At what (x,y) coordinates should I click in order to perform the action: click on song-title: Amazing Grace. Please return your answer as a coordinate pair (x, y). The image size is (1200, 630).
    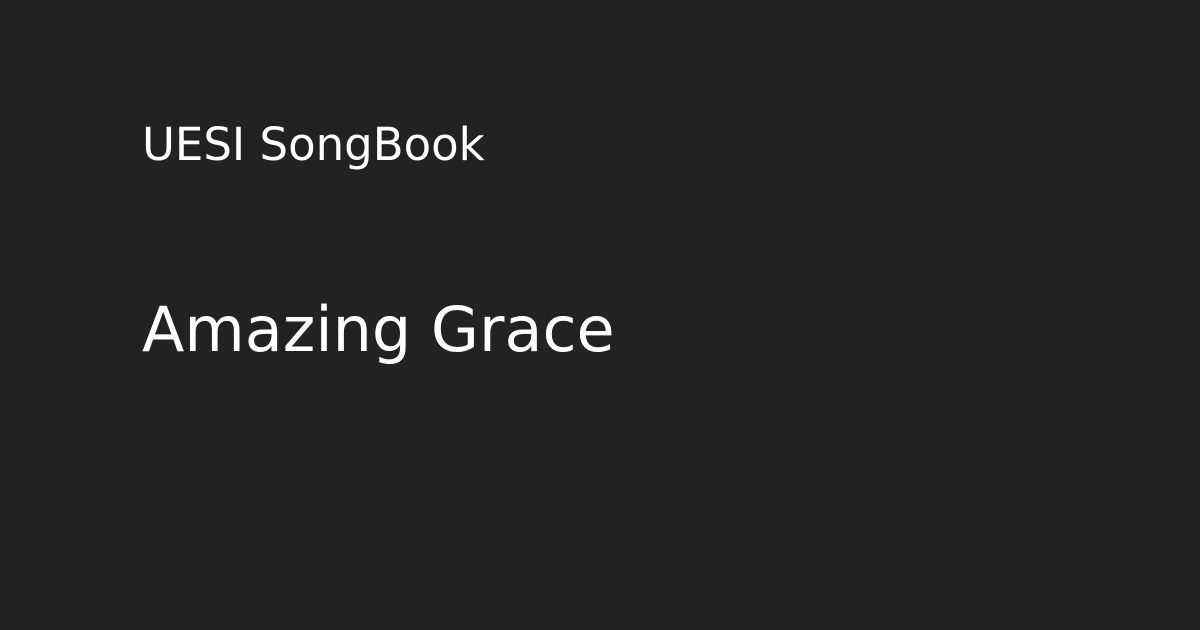
    Looking at the image, I should click on (378, 329).